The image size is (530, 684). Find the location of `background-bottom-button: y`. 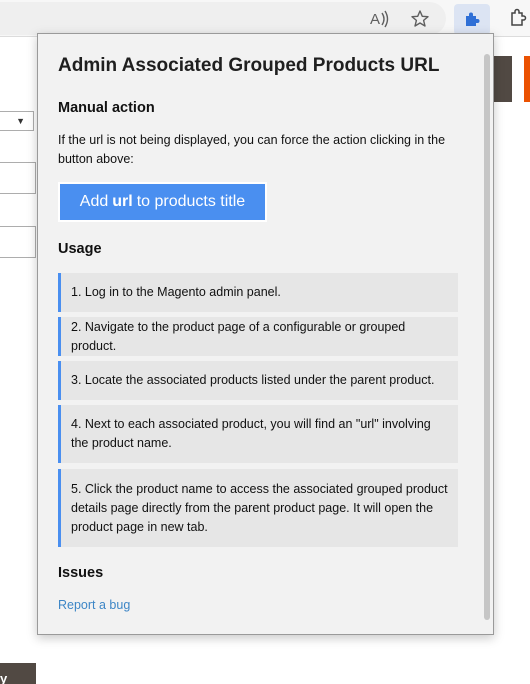

background-bottom-button: y is located at coordinates (18, 673).